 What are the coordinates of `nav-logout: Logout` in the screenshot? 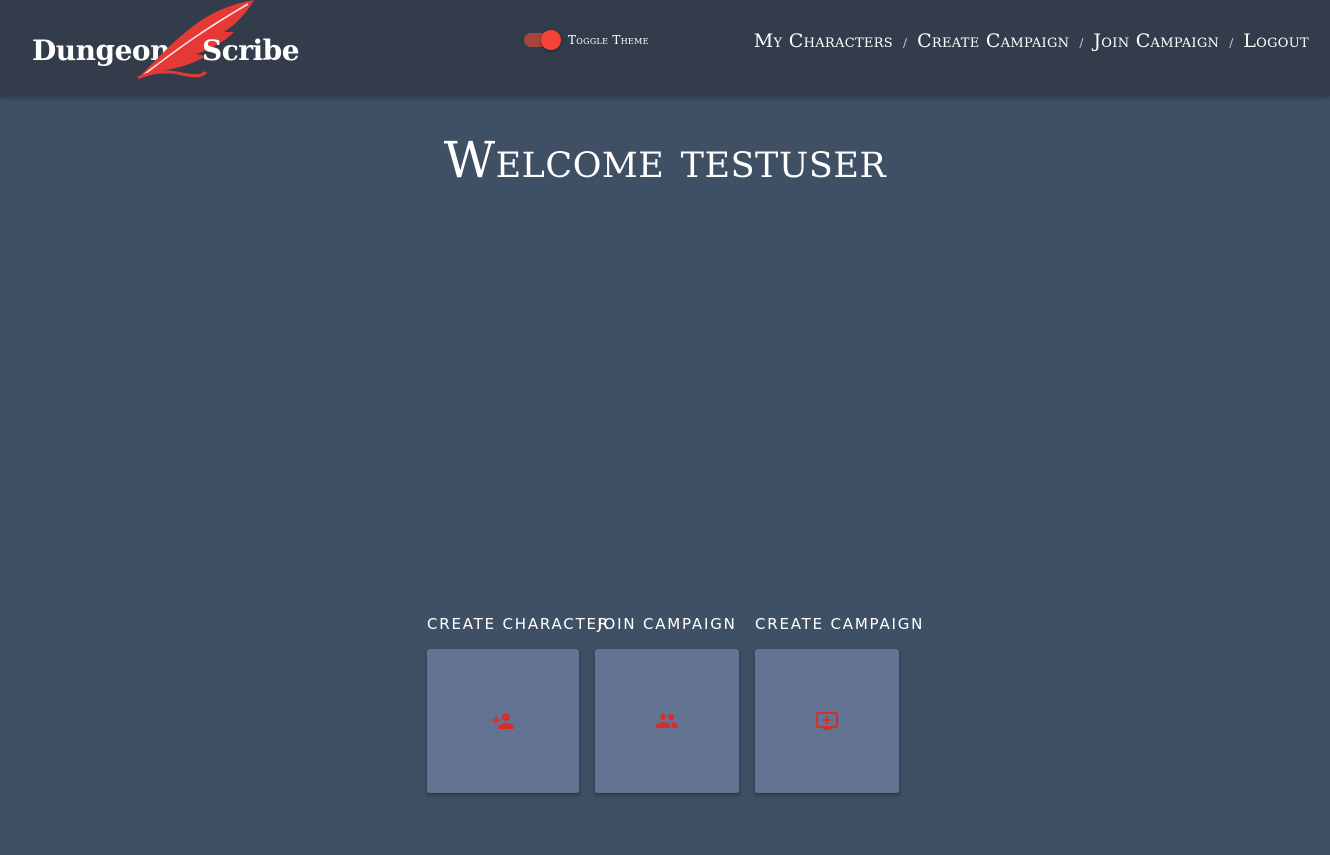 It's located at (1276, 41).